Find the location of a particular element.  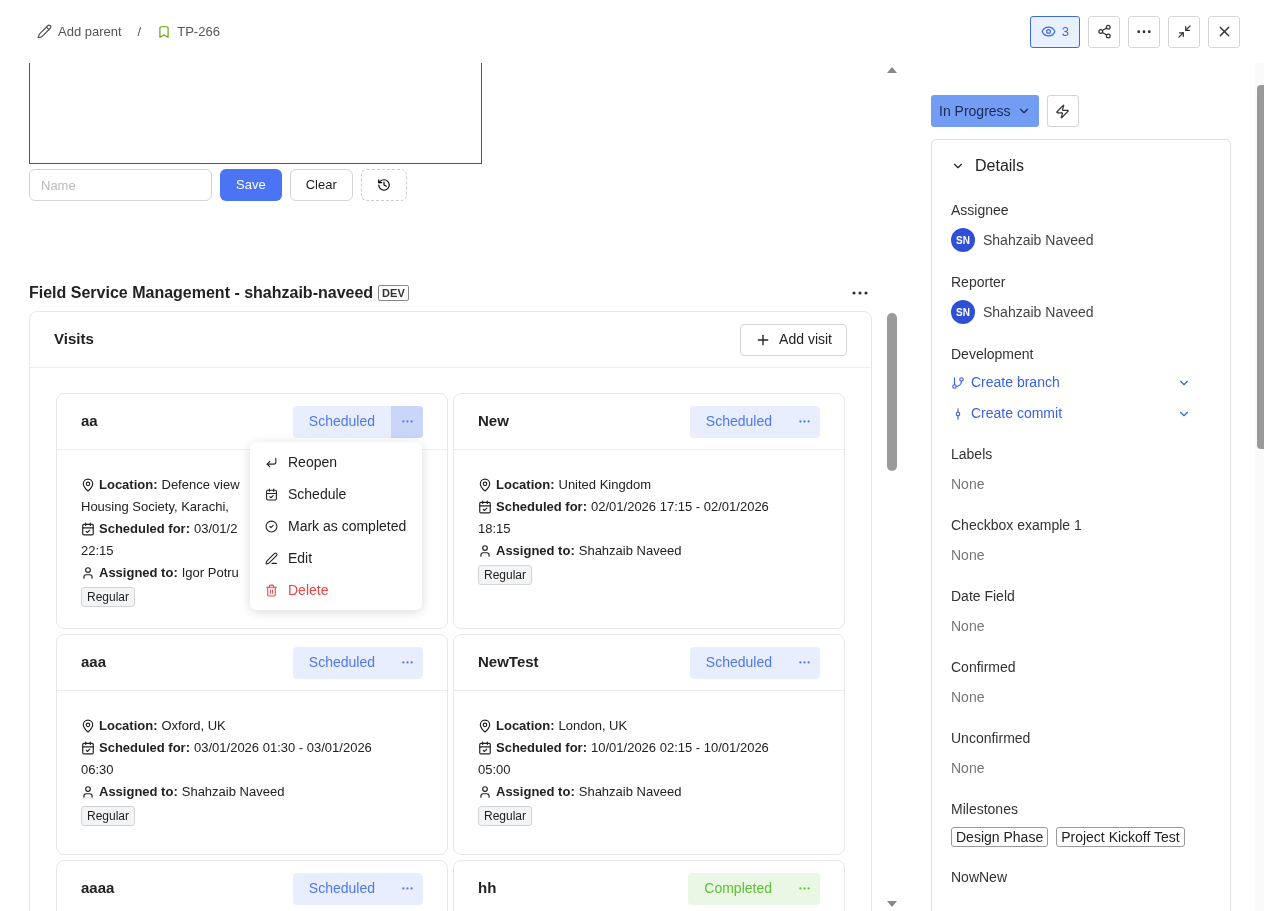

eye-icon is located at coordinates (1048, 31).